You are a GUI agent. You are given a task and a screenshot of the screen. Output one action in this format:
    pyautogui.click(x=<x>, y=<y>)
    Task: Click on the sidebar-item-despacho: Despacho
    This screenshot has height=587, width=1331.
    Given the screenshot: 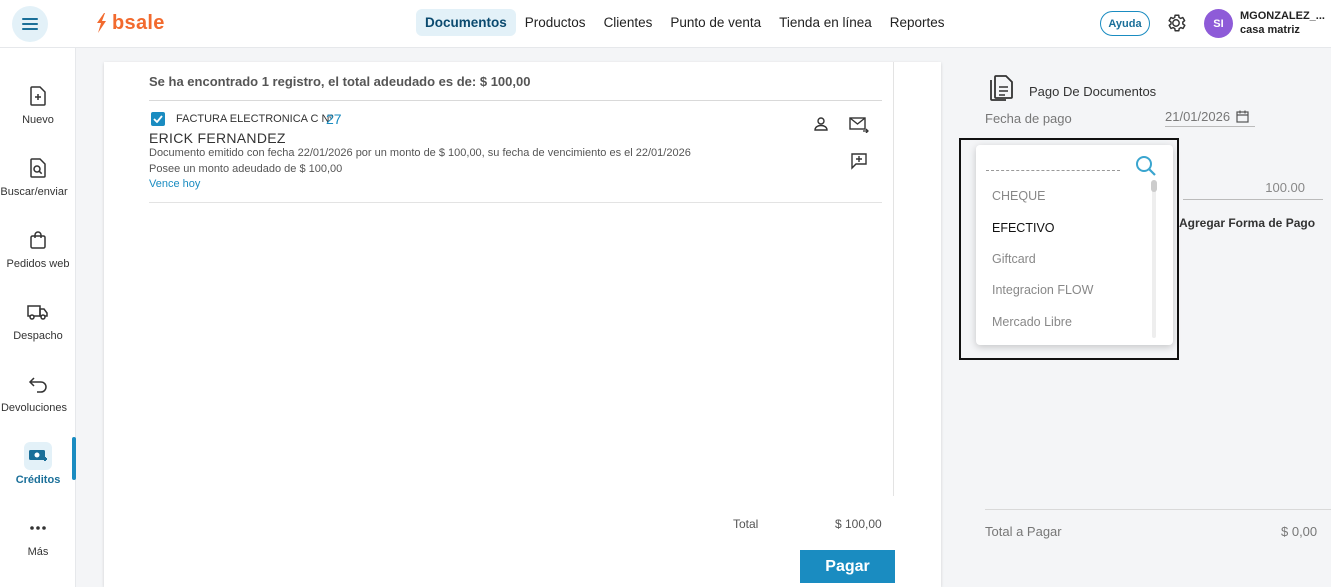 What is the action you would take?
    pyautogui.click(x=38, y=324)
    